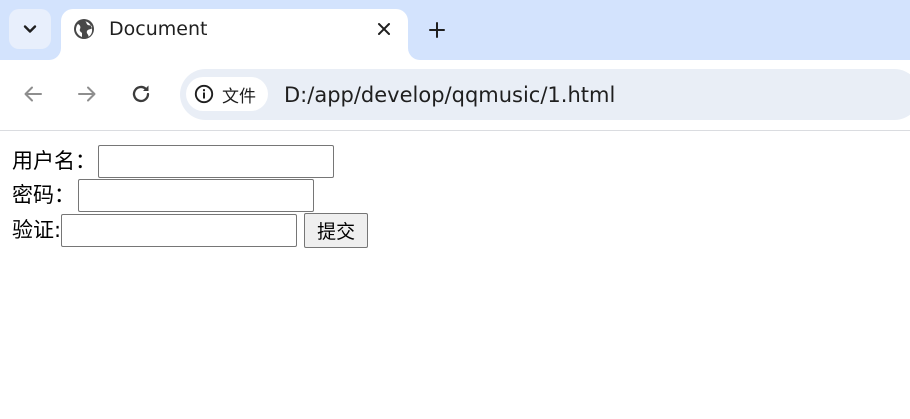 Image resolution: width=910 pixels, height=419 pixels. What do you see at coordinates (239, 96) in the screenshot?
I see `site-info-label: 文件` at bounding box center [239, 96].